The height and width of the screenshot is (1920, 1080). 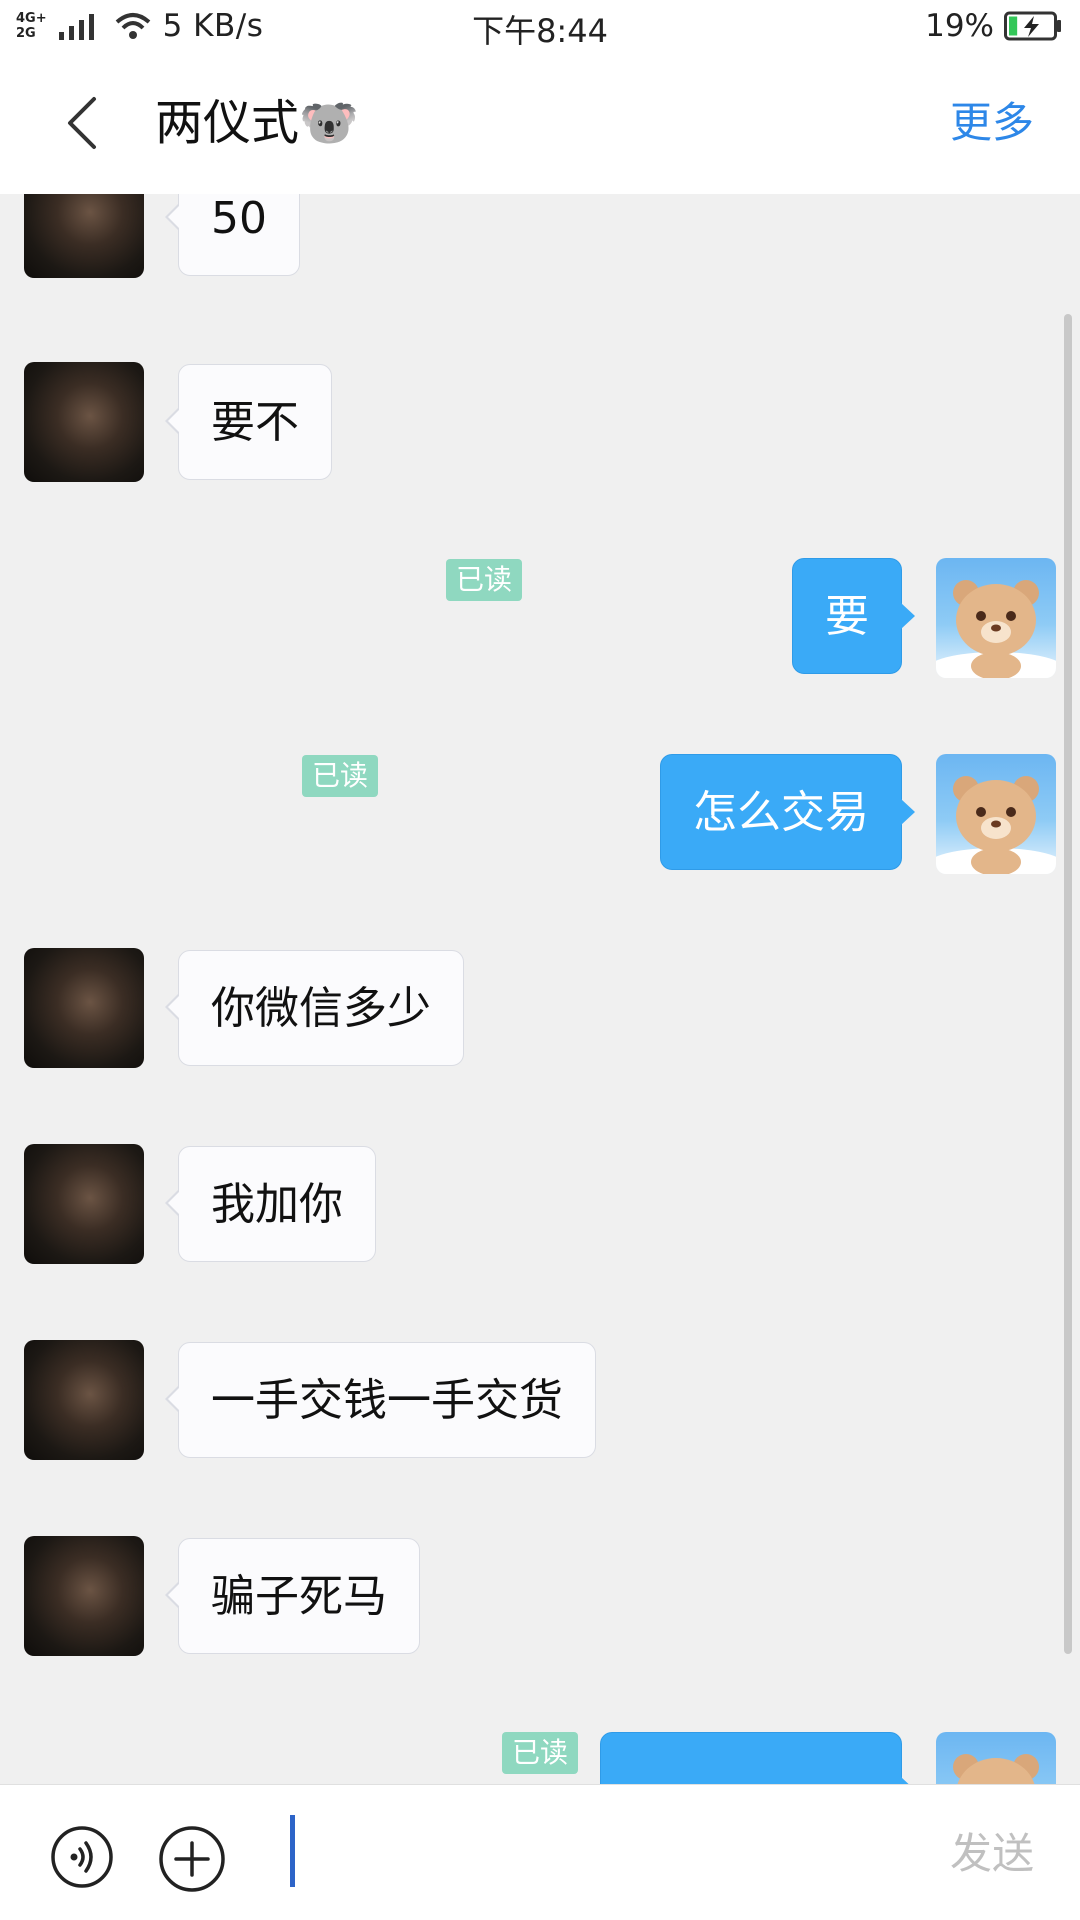 I want to click on chat-scrollbar, so click(x=1068, y=984).